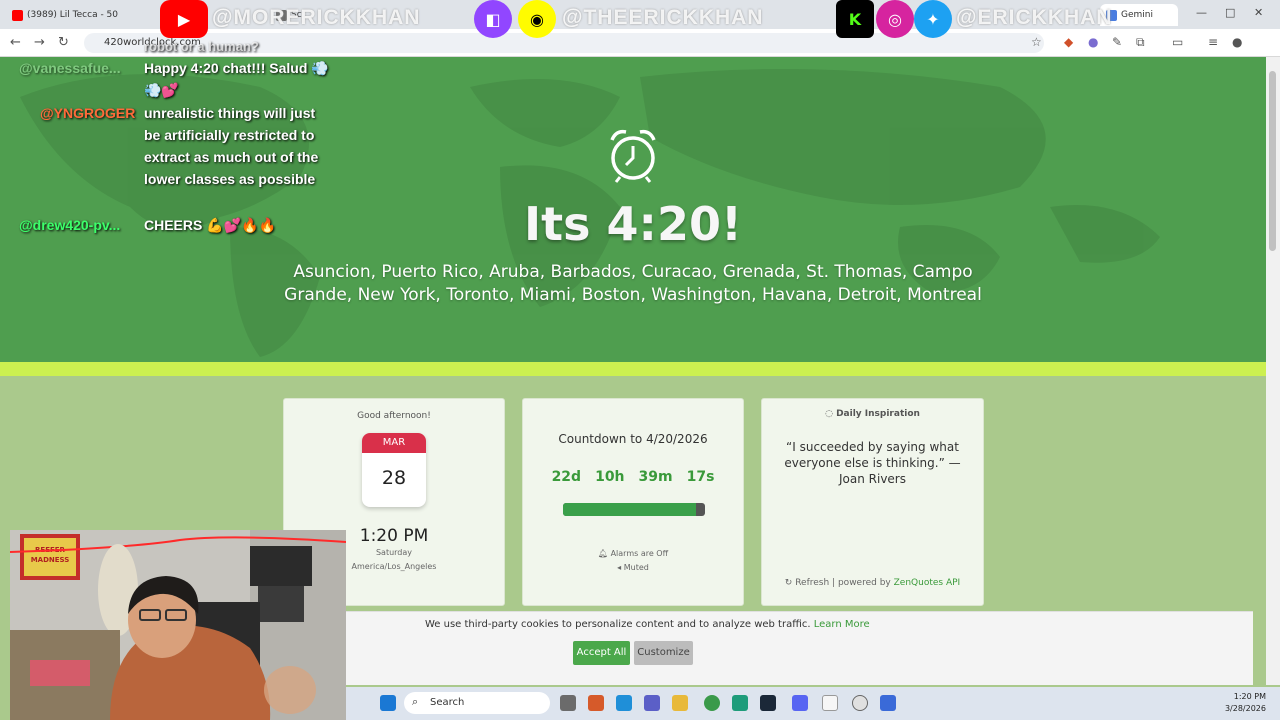 The image size is (1280, 720). Describe the element at coordinates (477, 703) in the screenshot. I see `taskbar-search: ⌕ Search` at that location.